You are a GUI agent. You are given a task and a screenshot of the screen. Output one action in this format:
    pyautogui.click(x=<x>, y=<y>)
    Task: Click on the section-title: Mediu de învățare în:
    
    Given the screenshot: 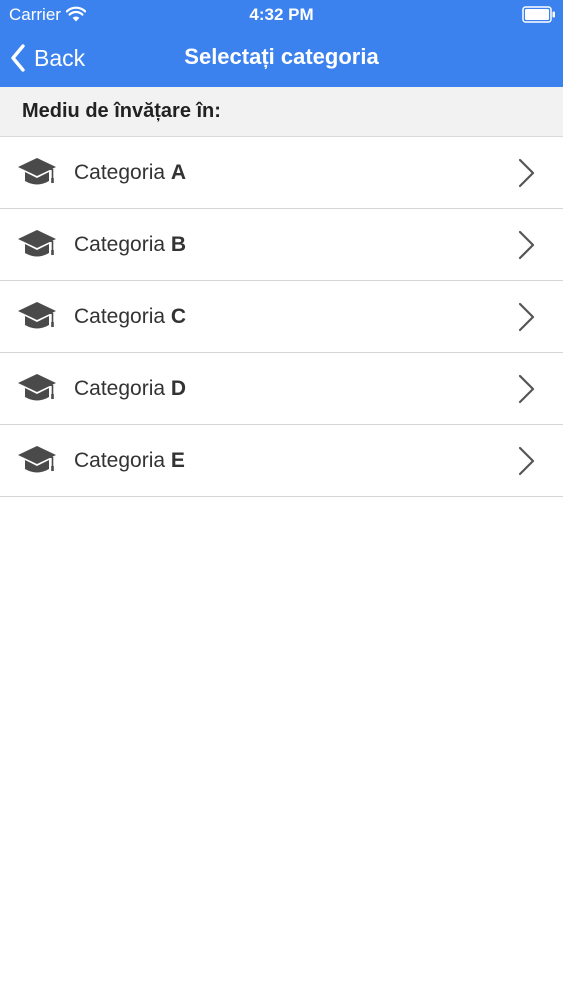 What is the action you would take?
    pyautogui.click(x=121, y=111)
    